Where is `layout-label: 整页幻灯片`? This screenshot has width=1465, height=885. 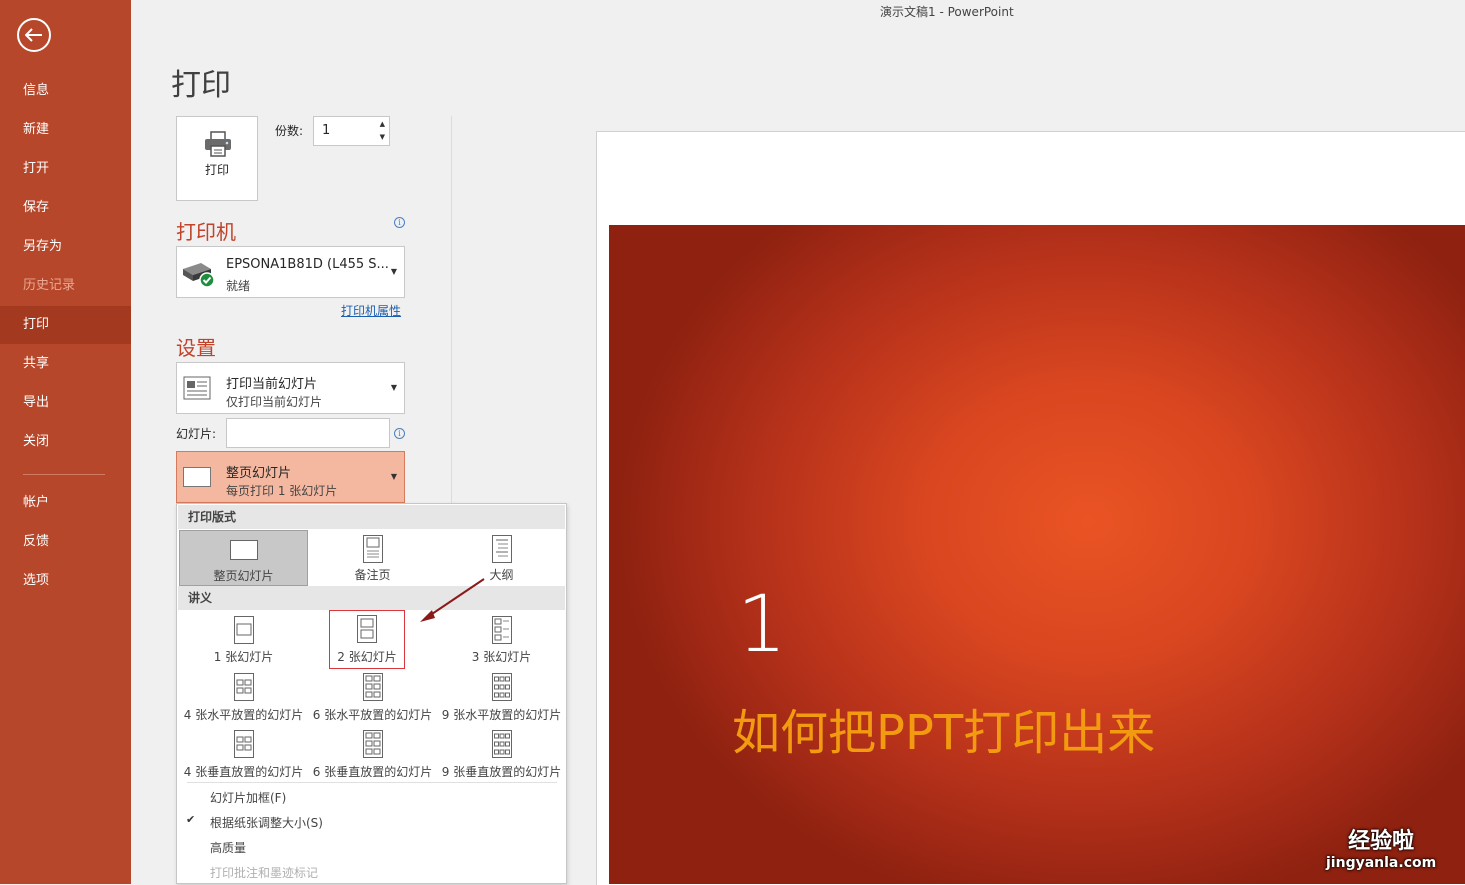
layout-label: 整页幻灯片 is located at coordinates (243, 576).